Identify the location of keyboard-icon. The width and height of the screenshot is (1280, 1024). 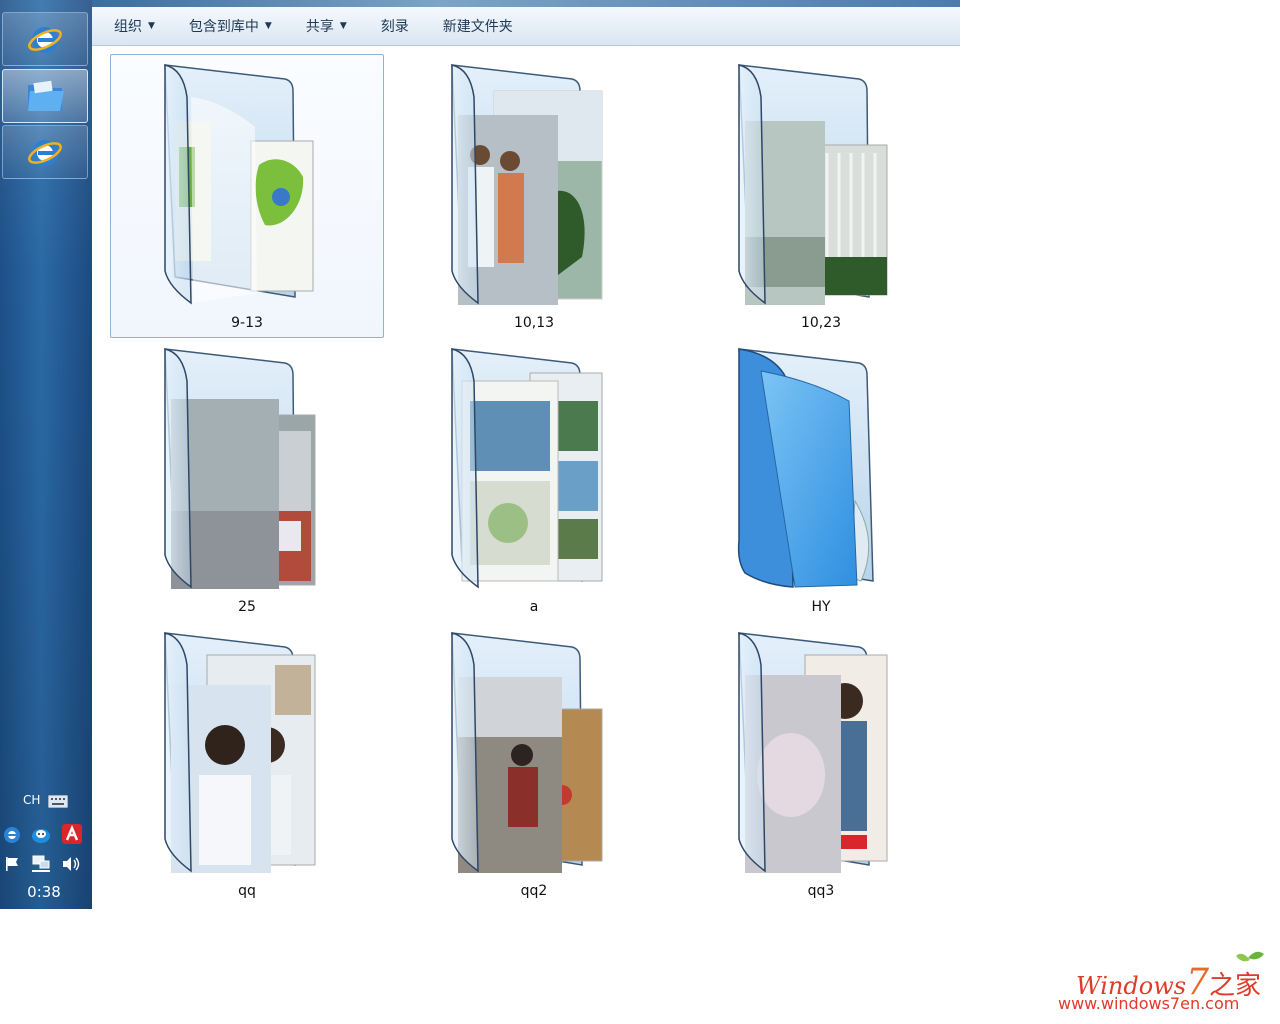
(58, 801).